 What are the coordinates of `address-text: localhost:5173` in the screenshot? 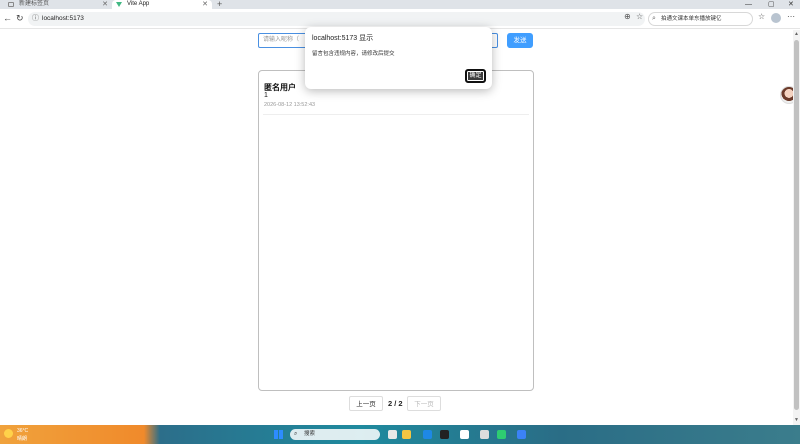 It's located at (63, 18).